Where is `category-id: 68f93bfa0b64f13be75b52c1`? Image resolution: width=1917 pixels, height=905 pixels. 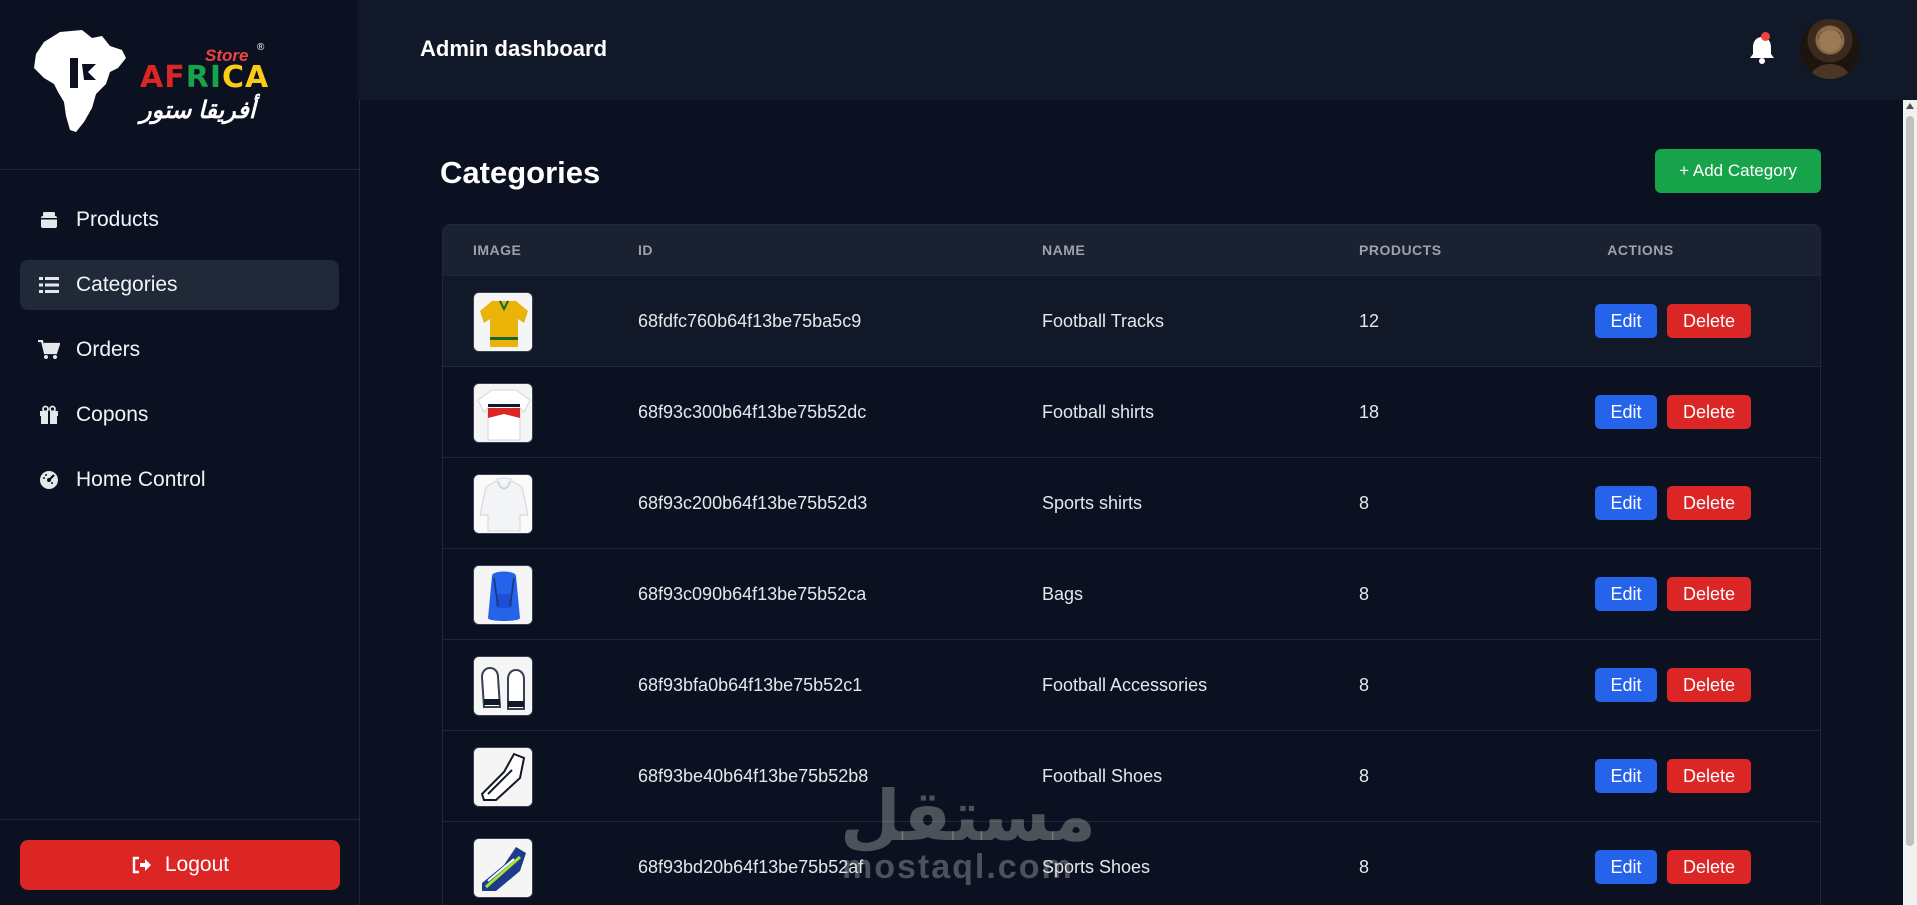
category-id: 68f93bfa0b64f13be75b52c1 is located at coordinates (750, 685).